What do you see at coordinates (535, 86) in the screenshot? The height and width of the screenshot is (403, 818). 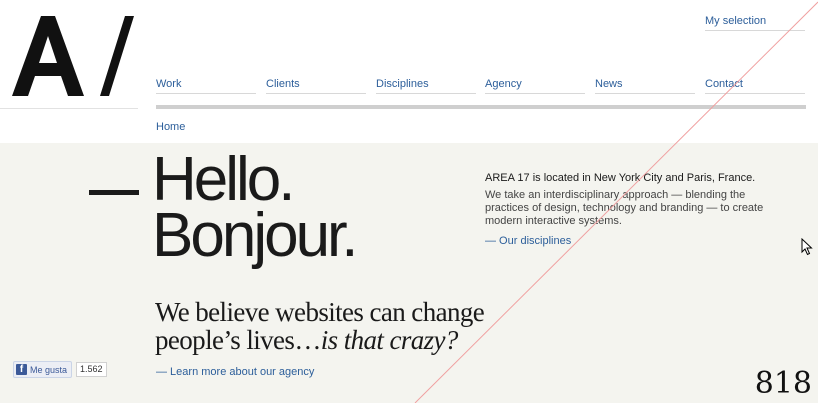 I see `nav-agency: Agency` at bounding box center [535, 86].